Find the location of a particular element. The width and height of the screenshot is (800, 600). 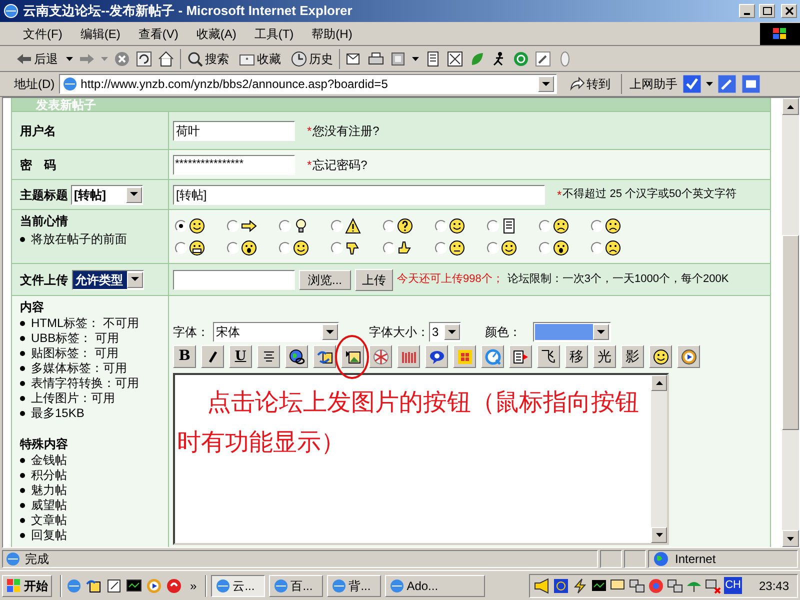

language-indicator: CH is located at coordinates (733, 585).